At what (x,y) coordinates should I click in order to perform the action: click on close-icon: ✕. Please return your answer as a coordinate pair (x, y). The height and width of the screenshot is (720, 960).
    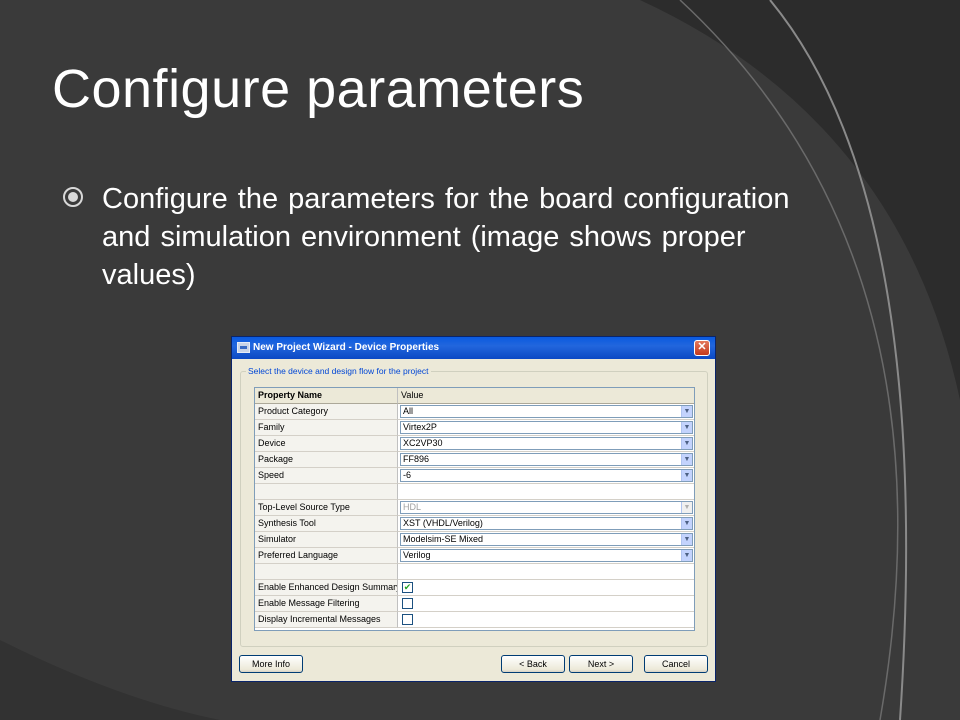
    Looking at the image, I should click on (702, 347).